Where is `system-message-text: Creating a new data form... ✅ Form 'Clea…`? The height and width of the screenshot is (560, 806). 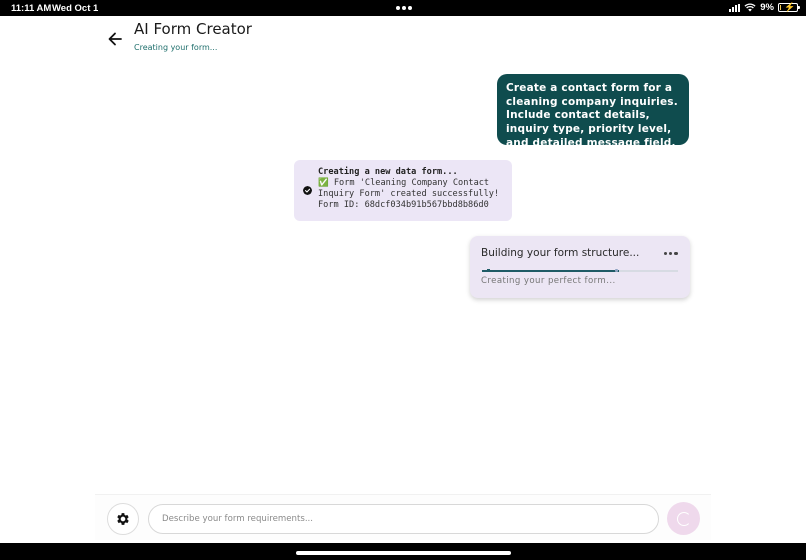 system-message-text: Creating a new data form... ✅ Form 'Clea… is located at coordinates (413, 189).